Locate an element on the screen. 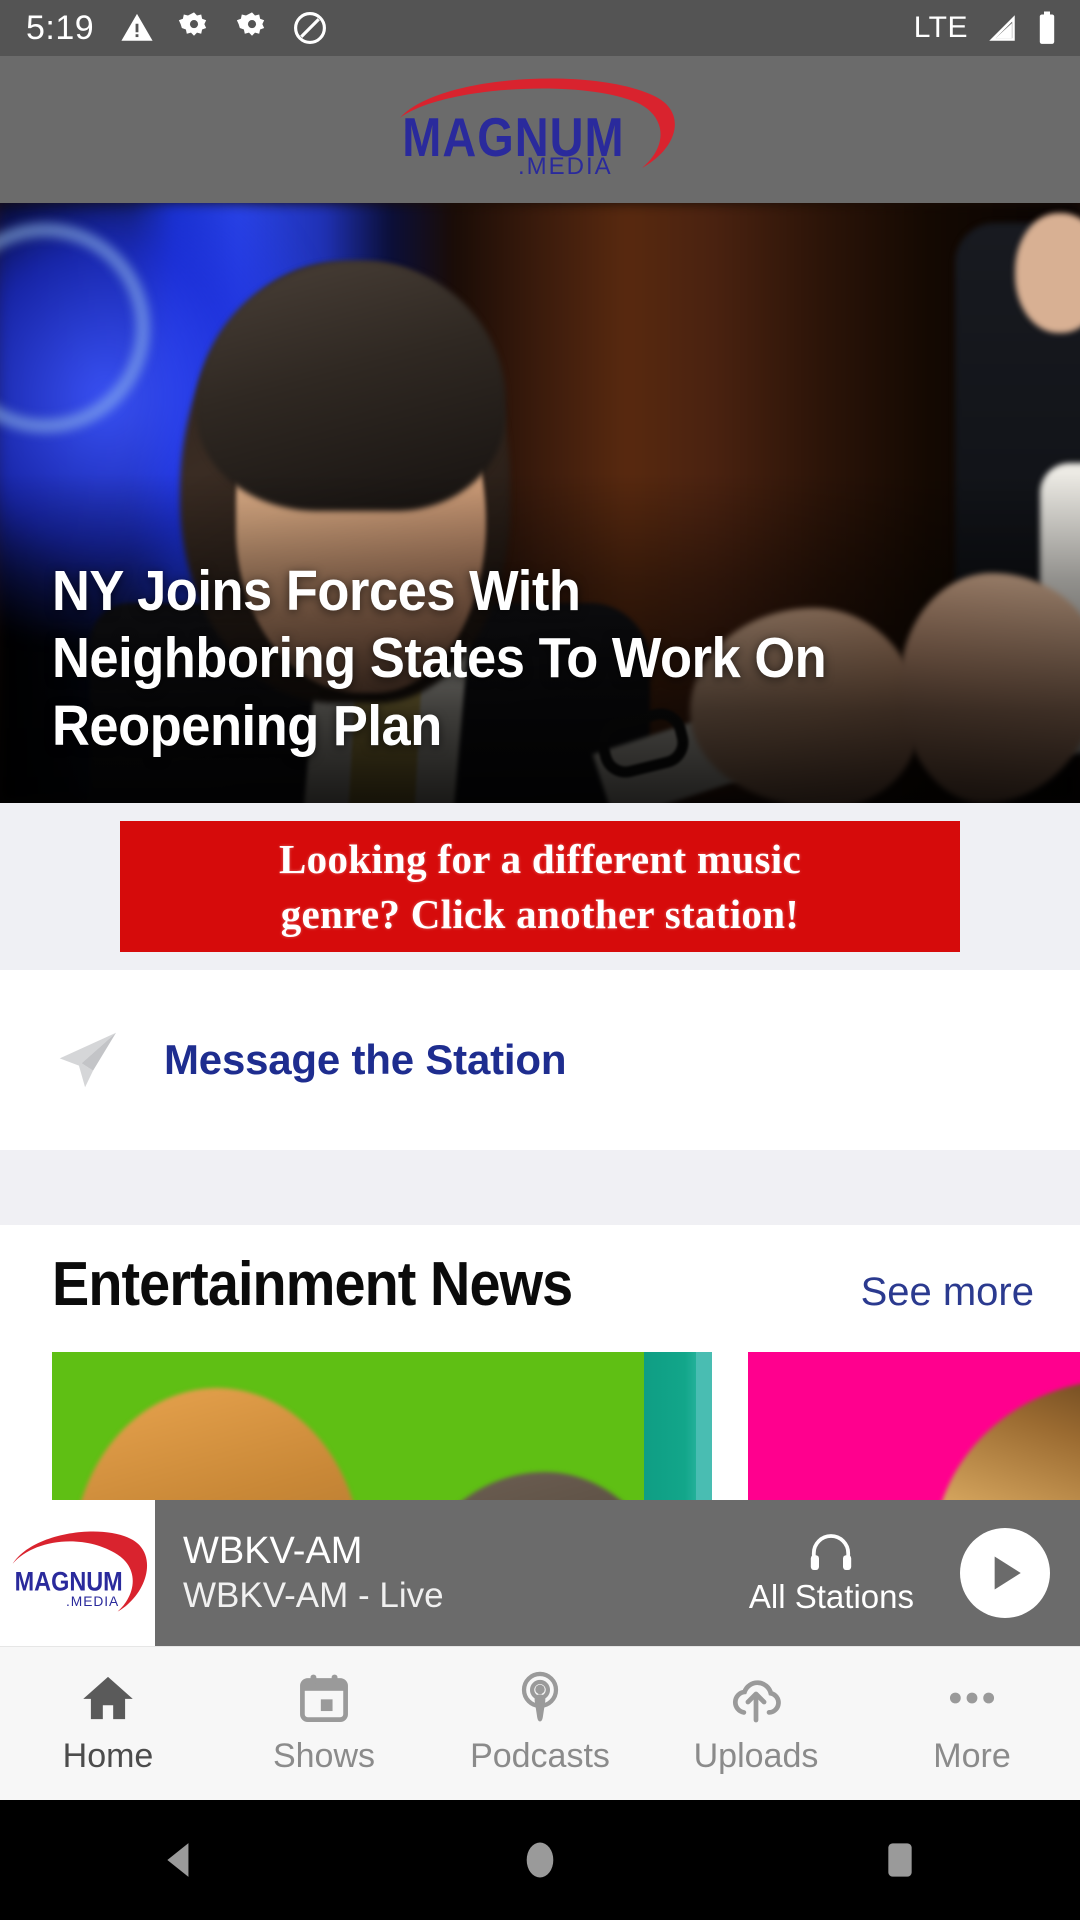  nav-label-shows: Shows is located at coordinates (324, 1756).